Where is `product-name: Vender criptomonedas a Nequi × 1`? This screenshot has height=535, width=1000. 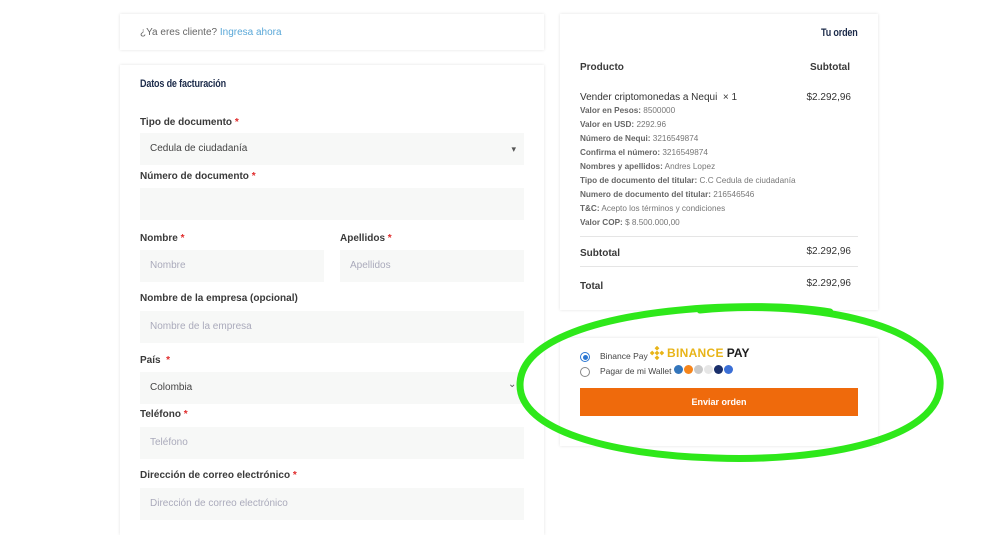 product-name: Vender criptomonedas a Nequi × 1 is located at coordinates (659, 97).